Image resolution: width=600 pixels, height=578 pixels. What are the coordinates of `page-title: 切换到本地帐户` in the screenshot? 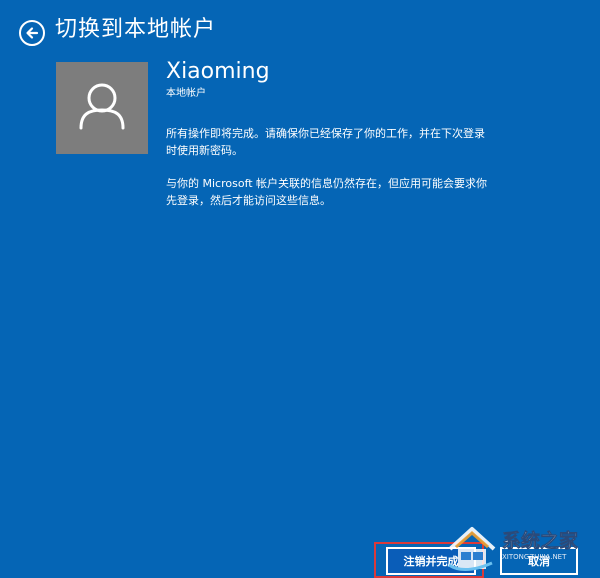 It's located at (136, 29).